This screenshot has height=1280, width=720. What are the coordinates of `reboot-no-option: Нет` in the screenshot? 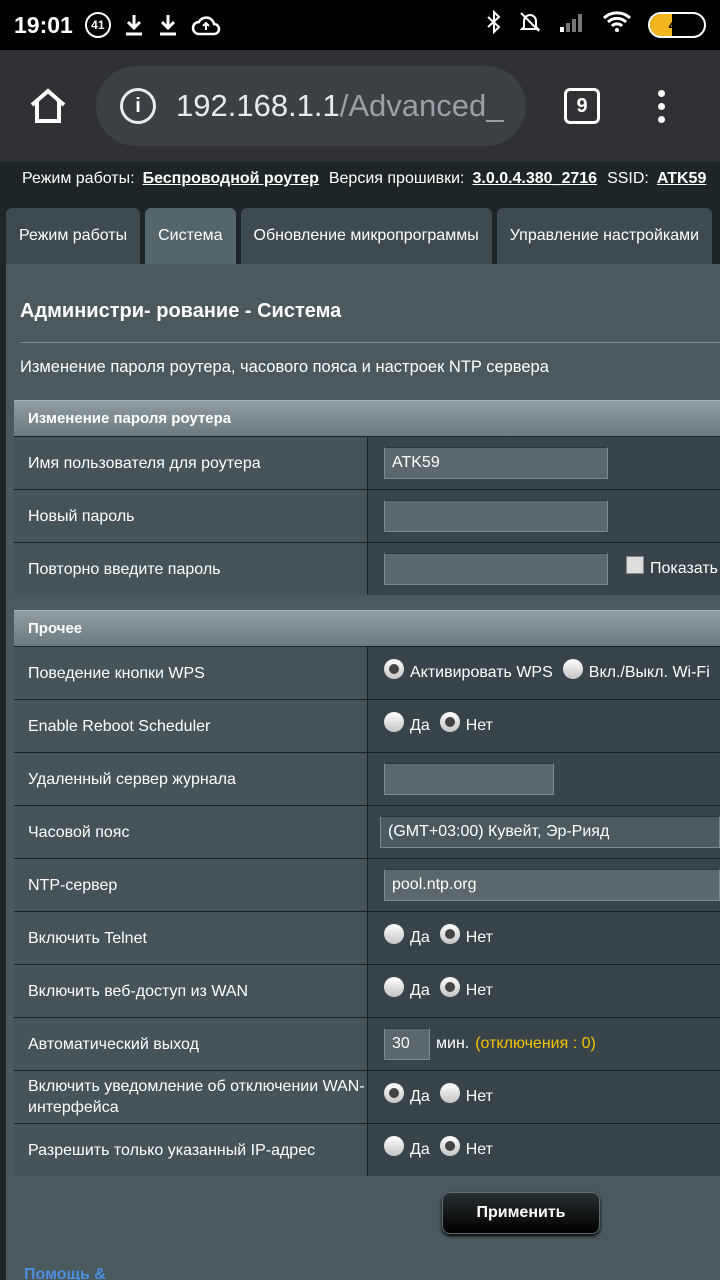 It's located at (466, 724).